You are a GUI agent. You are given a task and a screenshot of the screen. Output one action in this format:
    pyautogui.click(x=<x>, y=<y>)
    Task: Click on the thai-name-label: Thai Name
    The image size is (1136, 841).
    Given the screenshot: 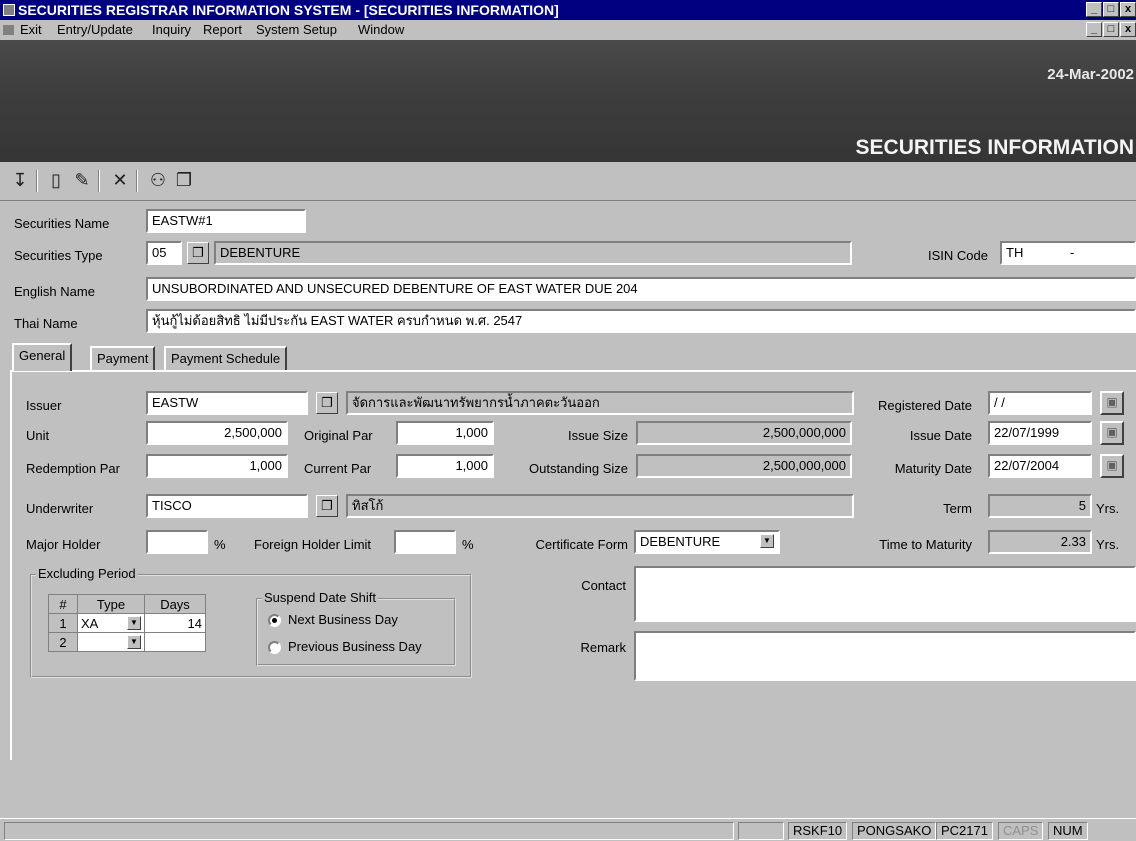 What is the action you would take?
    pyautogui.click(x=46, y=323)
    